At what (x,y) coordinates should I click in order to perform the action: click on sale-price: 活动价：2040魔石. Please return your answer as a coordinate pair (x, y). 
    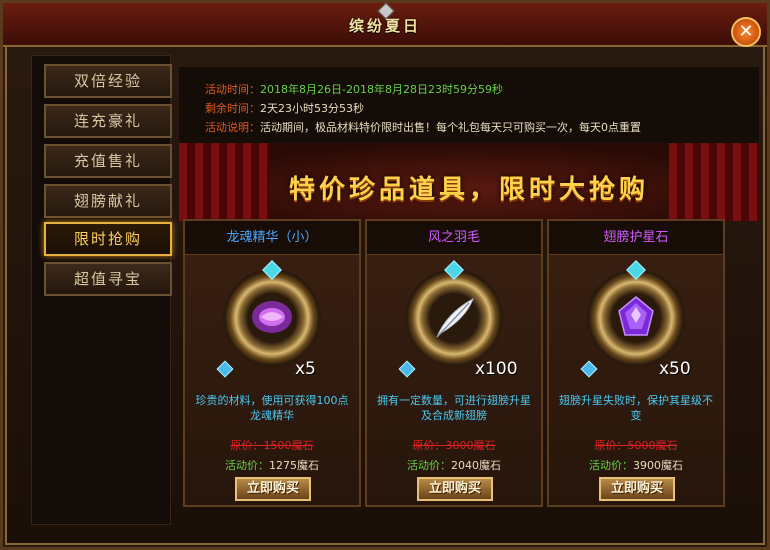
    Looking at the image, I should click on (454, 465).